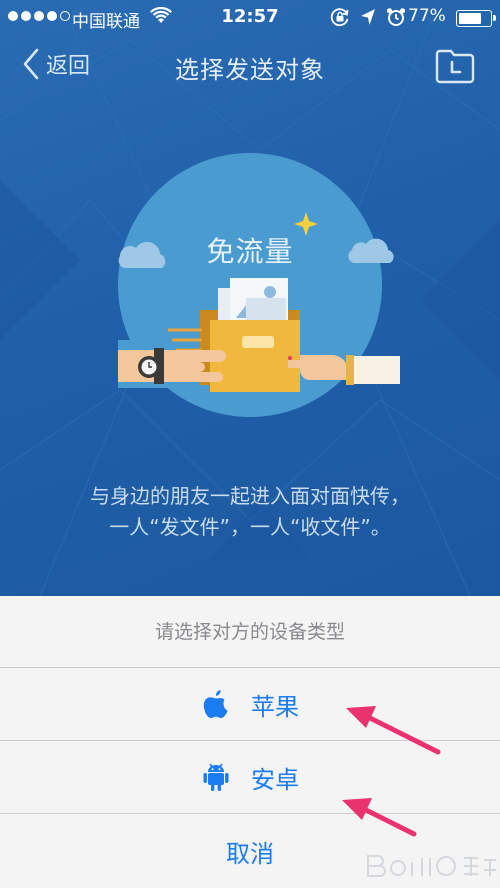 The image size is (500, 888). Describe the element at coordinates (216, 704) in the screenshot. I see `apple-icon` at that location.